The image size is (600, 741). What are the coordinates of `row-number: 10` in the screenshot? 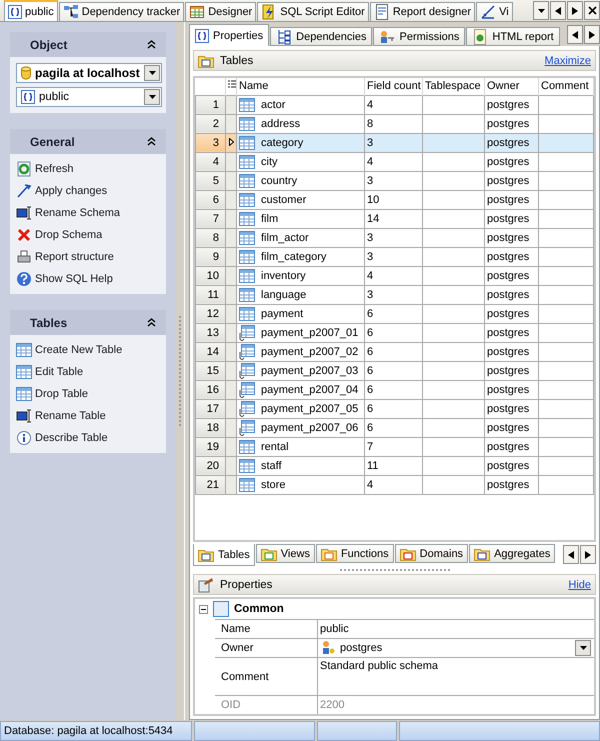 It's located at (211, 275).